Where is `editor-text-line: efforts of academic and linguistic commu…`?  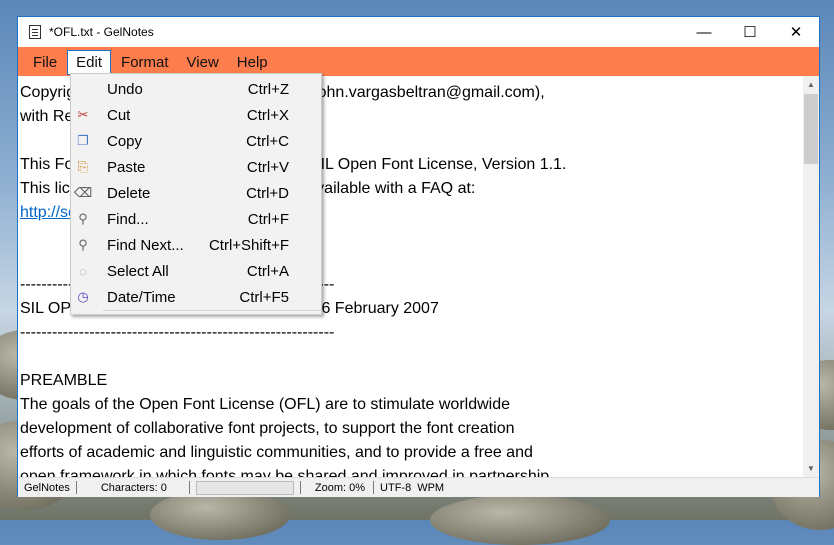
editor-text-line: efforts of academic and linguistic commu… is located at coordinates (276, 452).